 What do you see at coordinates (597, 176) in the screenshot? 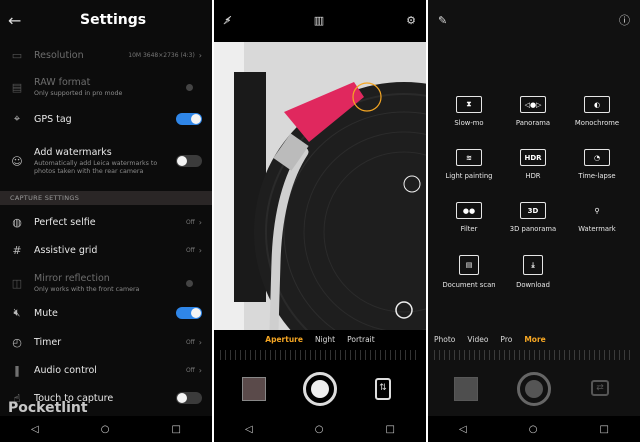
I see `tile-label: Time-lapse` at bounding box center [597, 176].